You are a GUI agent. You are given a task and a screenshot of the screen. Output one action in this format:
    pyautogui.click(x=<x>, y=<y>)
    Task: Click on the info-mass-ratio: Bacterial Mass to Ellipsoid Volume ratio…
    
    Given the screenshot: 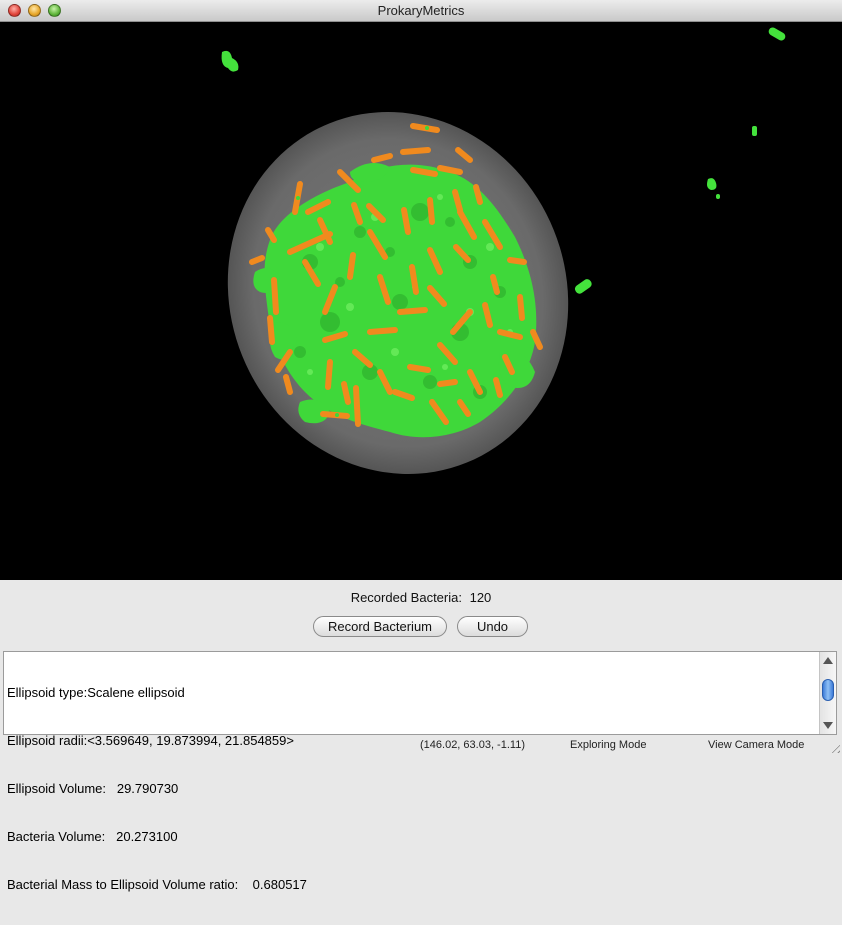 What is the action you would take?
    pyautogui.click(x=157, y=884)
    